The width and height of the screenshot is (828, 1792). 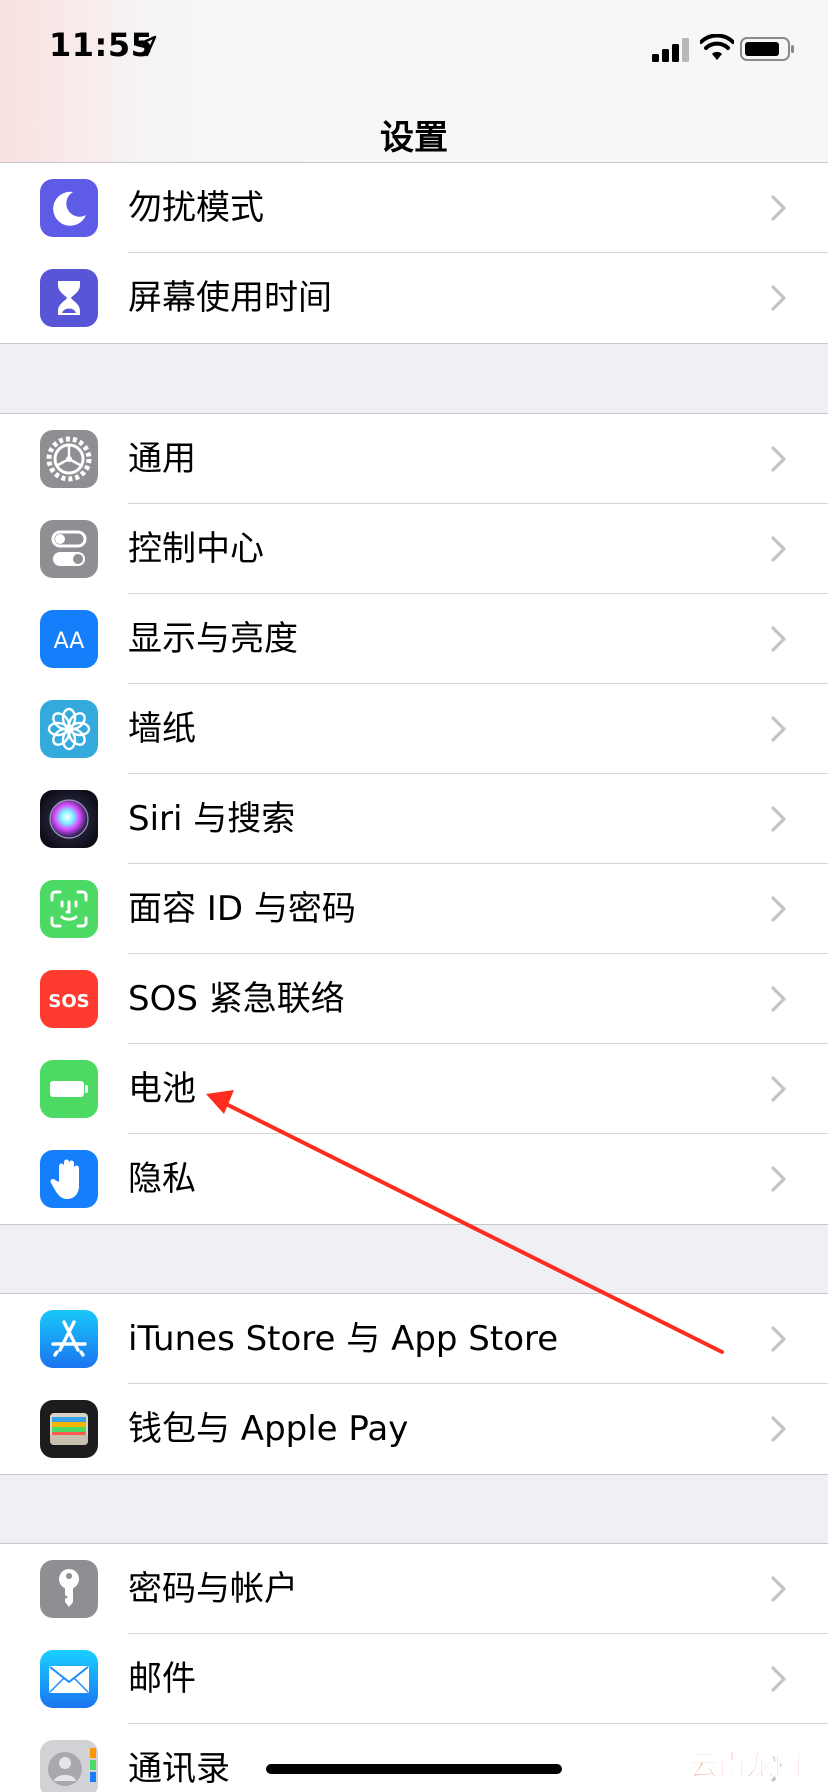 What do you see at coordinates (746, 1766) in the screenshot?
I see `watermark: 云南龙网` at bounding box center [746, 1766].